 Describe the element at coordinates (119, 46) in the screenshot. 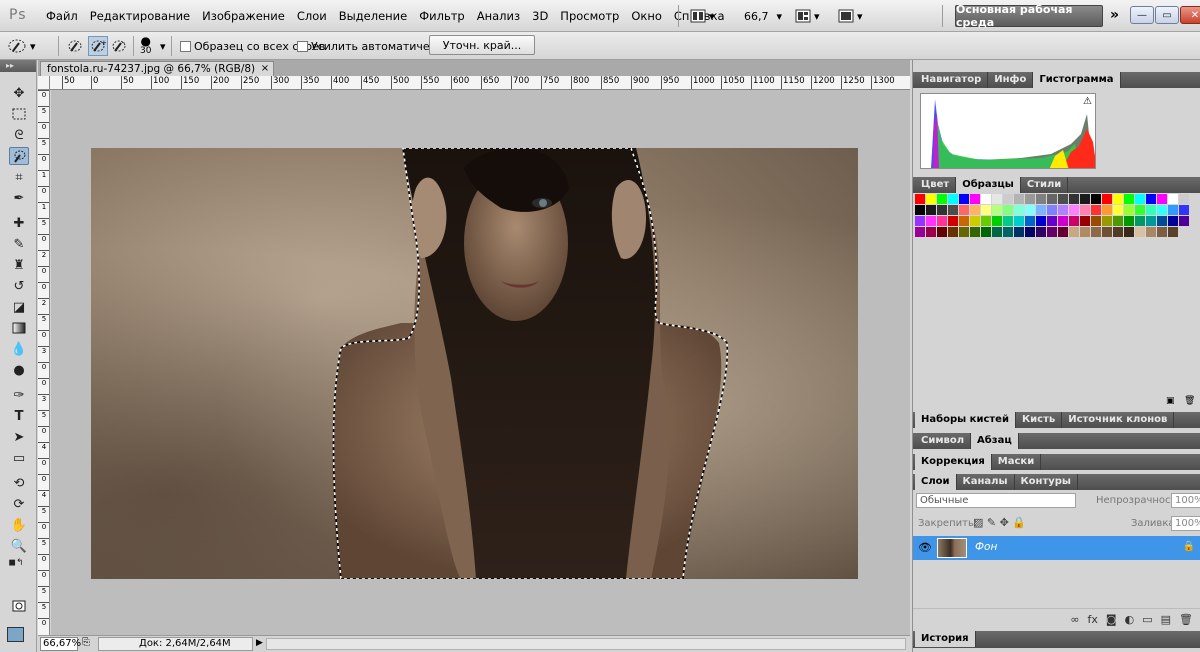

I see `subtract-from-selection-mode: -` at that location.